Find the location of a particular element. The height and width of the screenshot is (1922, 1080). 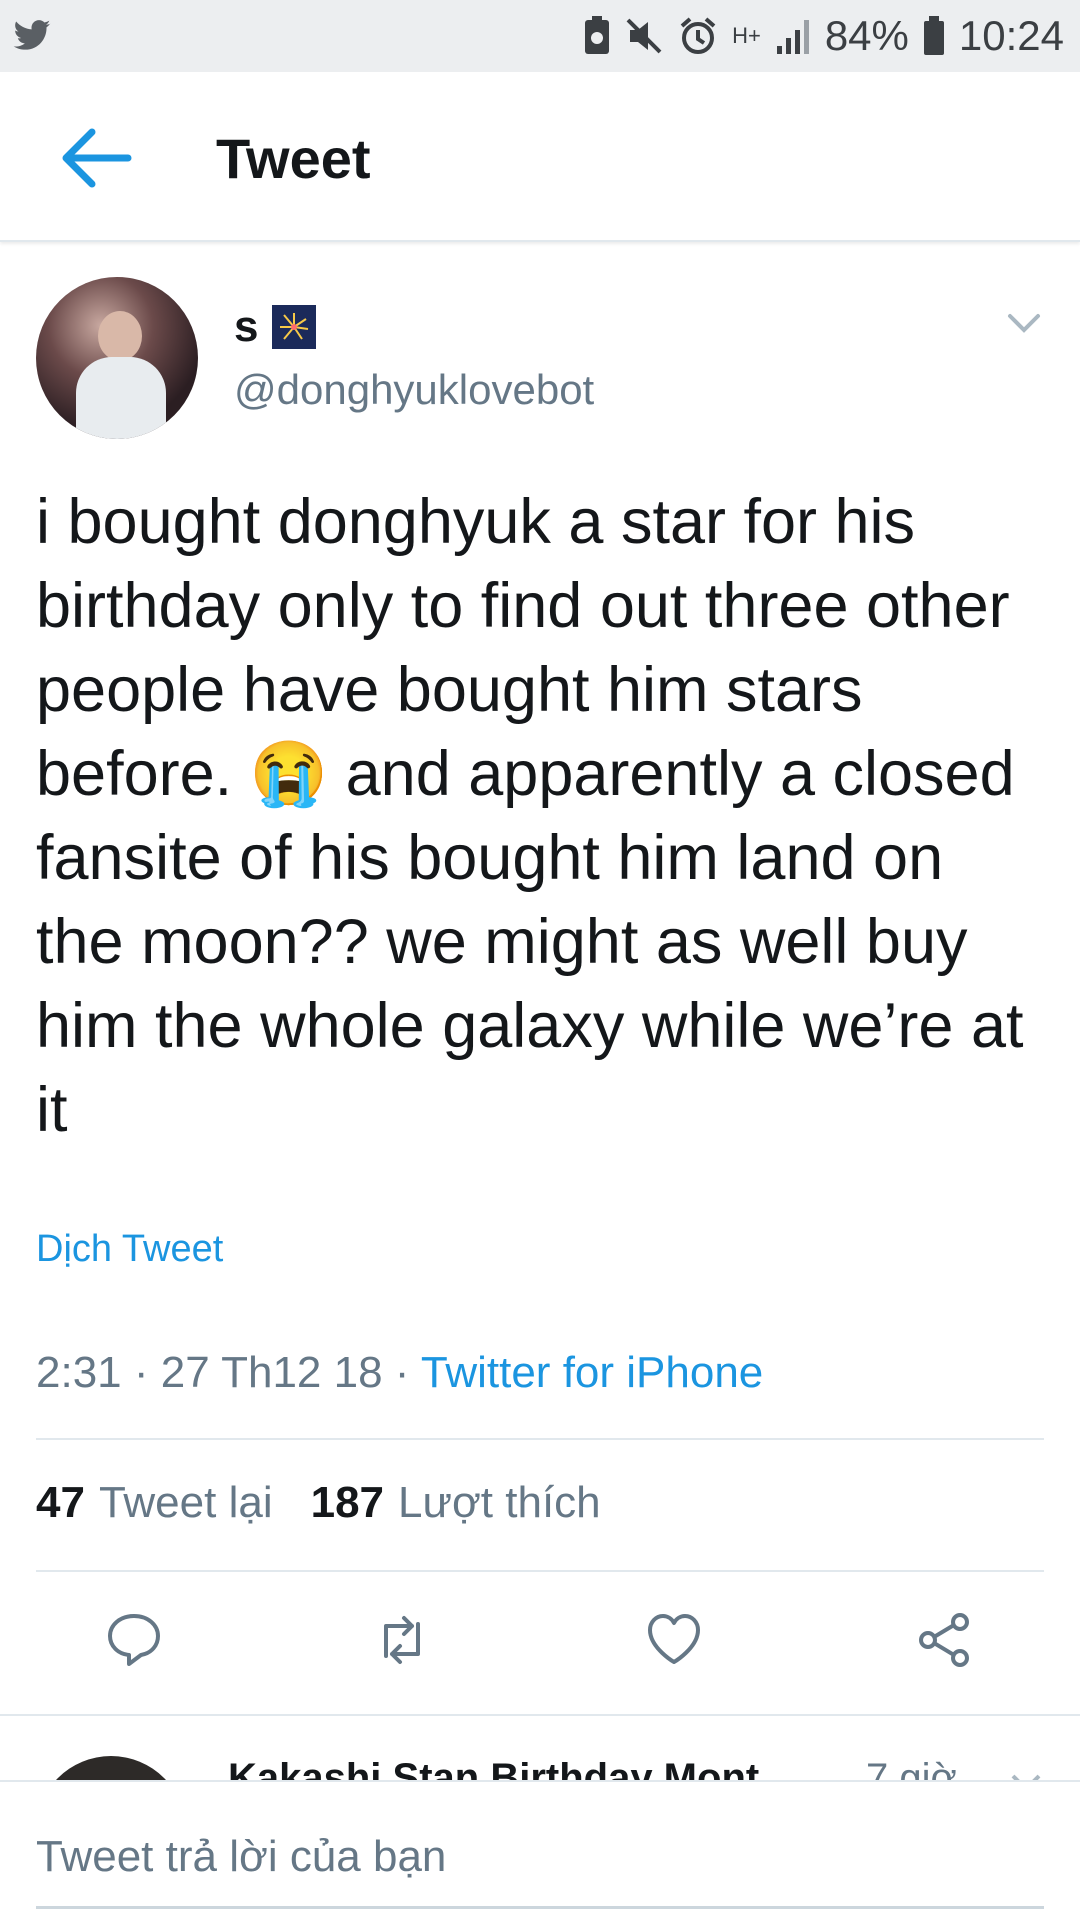

author-avatar is located at coordinates (117, 358).